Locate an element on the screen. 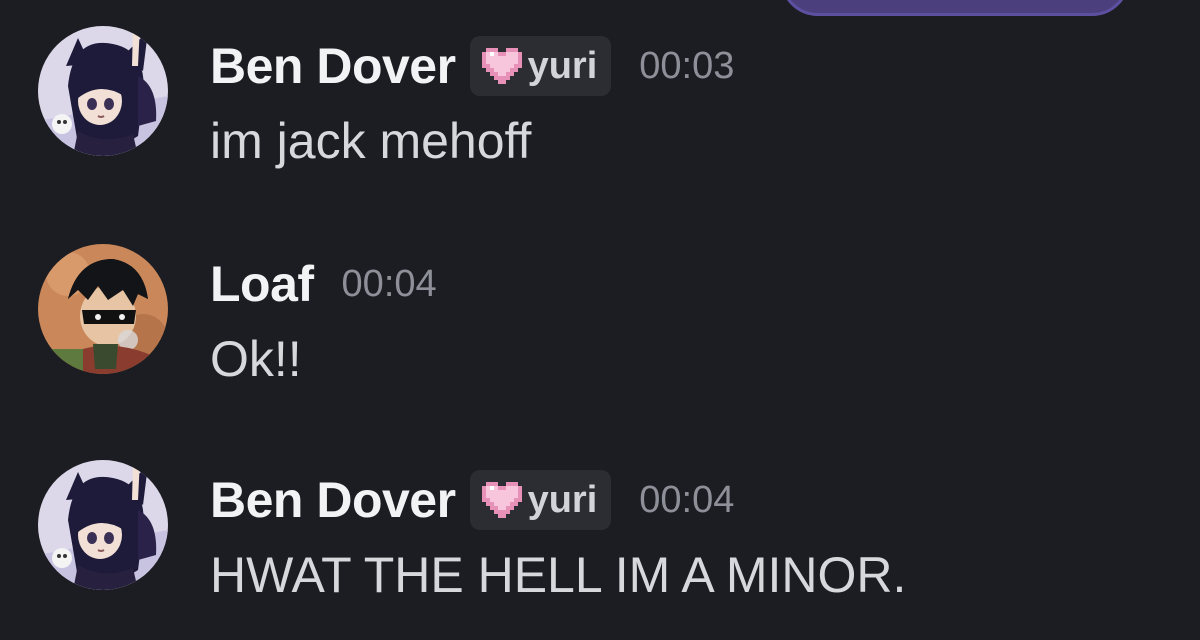  message-bubble-partial is located at coordinates (955, 8).